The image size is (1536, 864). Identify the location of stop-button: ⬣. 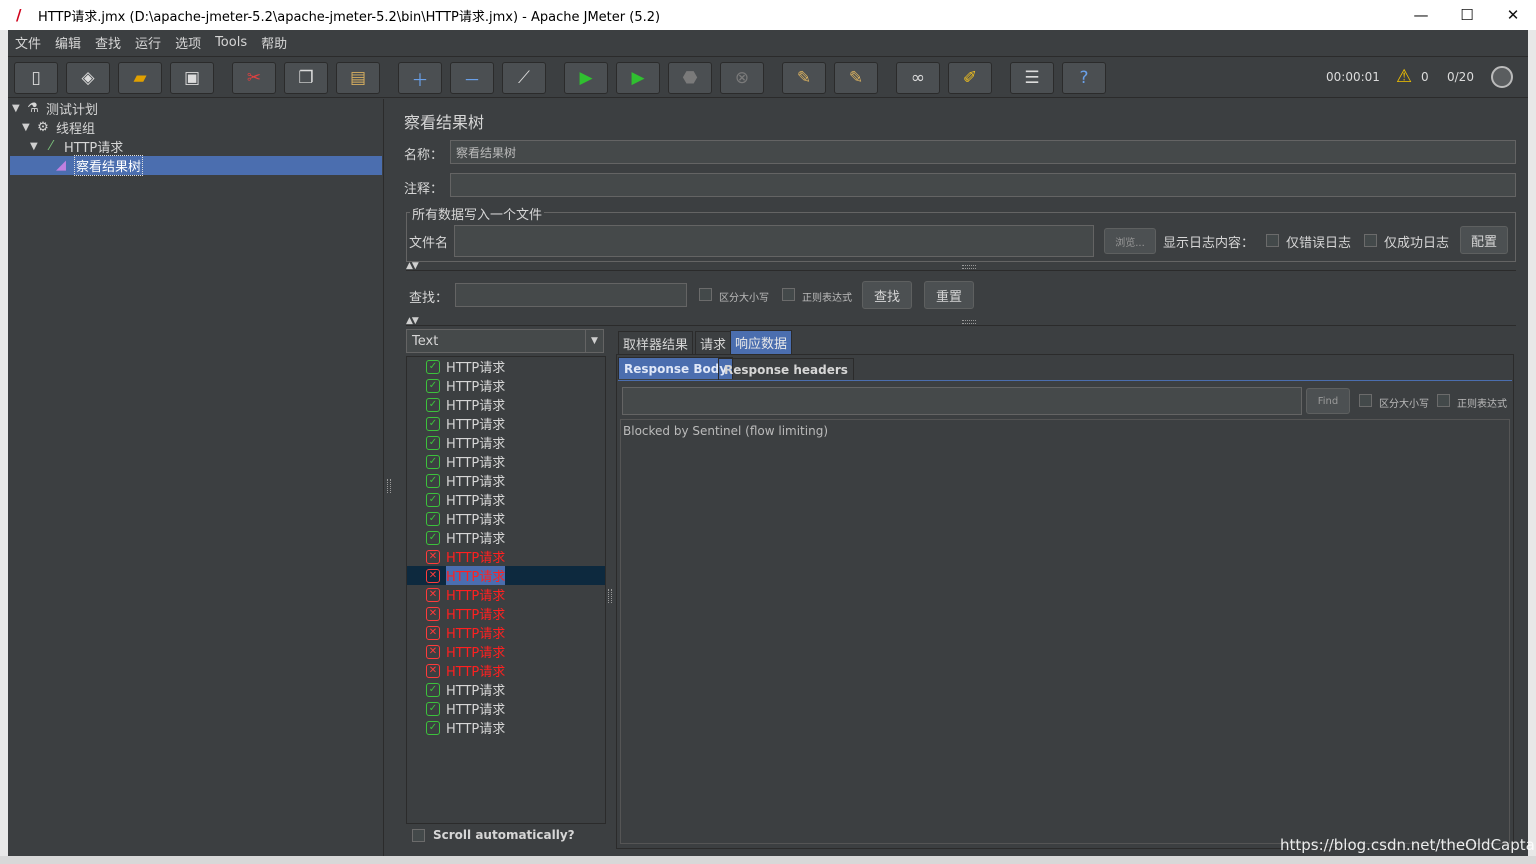
(690, 78).